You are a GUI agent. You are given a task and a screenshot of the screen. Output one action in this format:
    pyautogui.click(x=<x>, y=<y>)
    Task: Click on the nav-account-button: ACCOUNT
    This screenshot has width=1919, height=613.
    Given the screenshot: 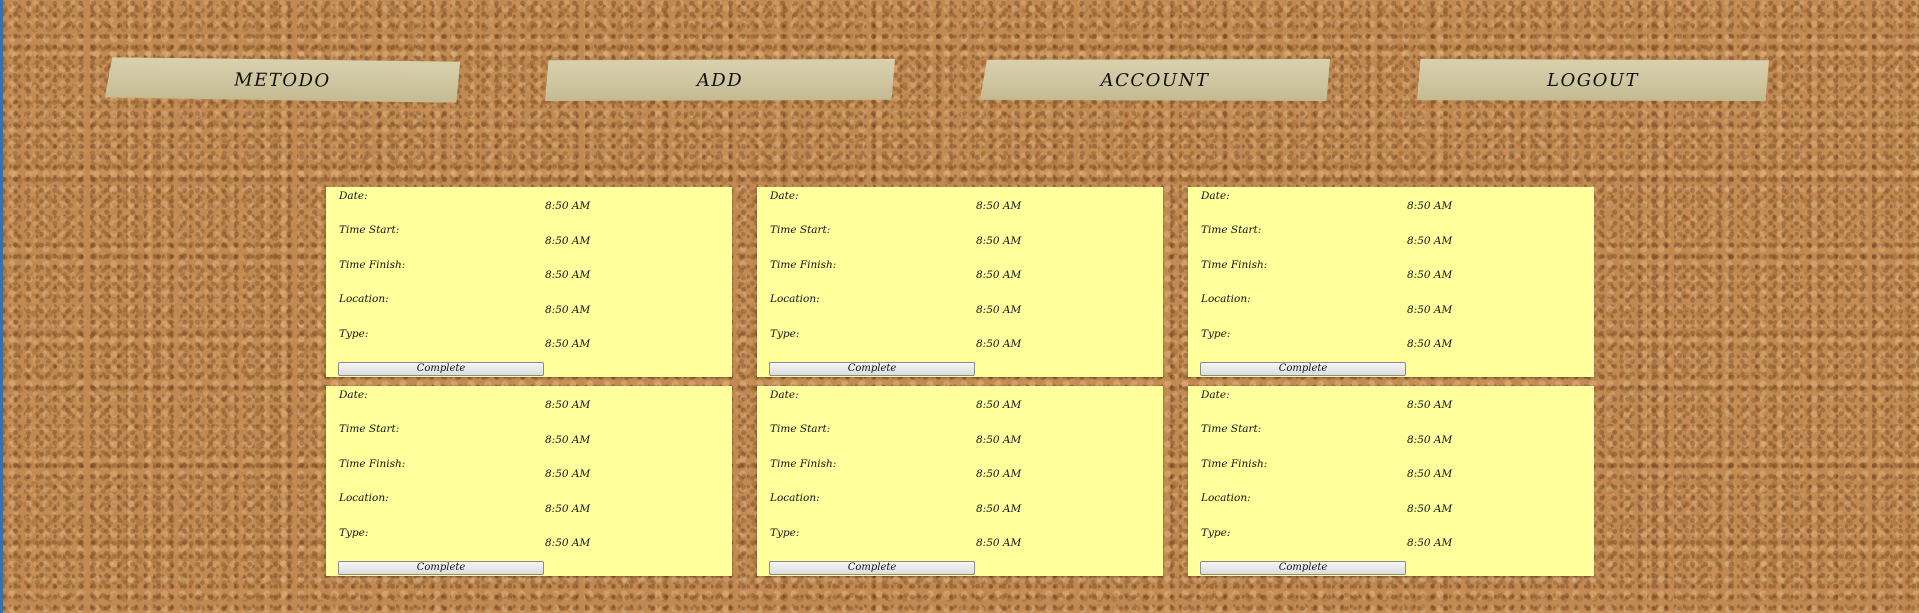 What is the action you would take?
    pyautogui.click(x=1155, y=80)
    